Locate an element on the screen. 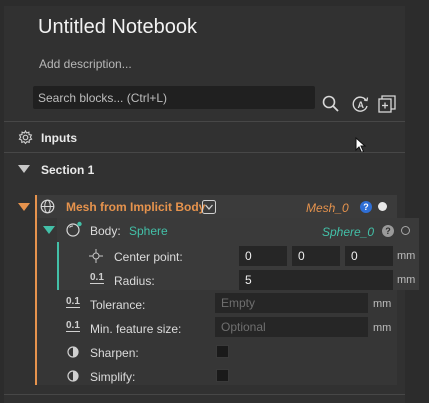 The width and height of the screenshot is (429, 403). center-y-input: 0 is located at coordinates (316, 256).